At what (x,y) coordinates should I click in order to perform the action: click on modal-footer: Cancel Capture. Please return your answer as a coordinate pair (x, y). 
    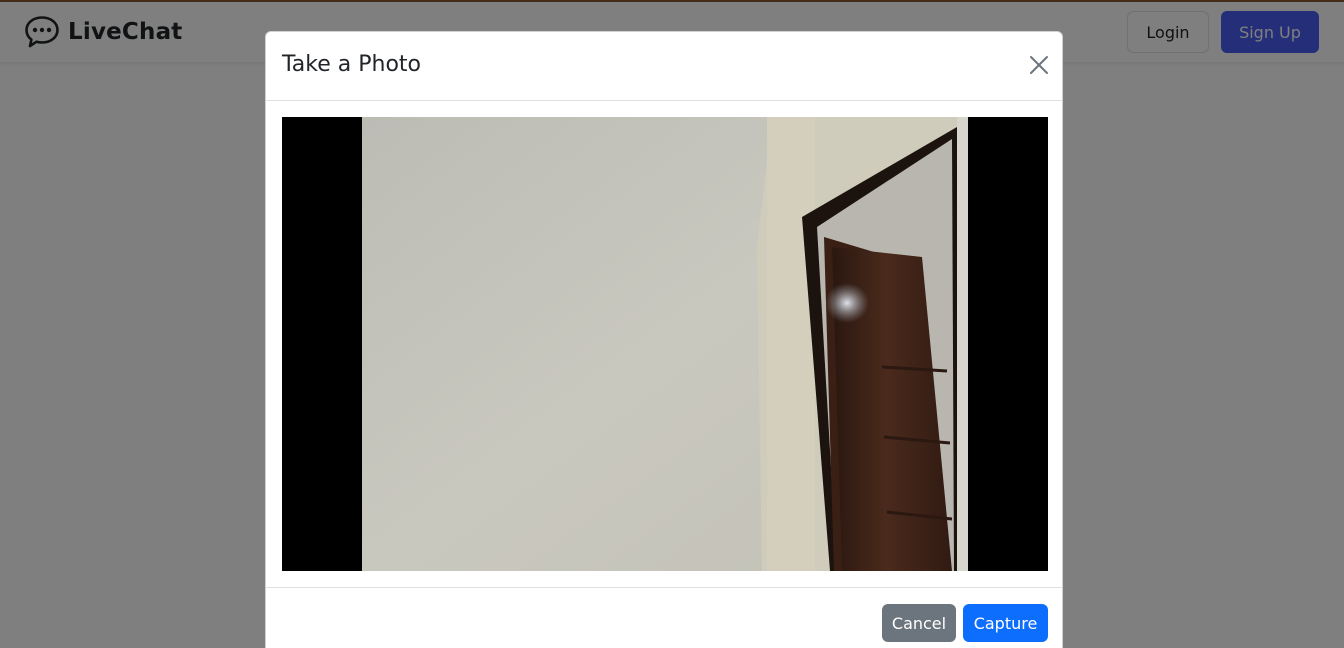
    Looking at the image, I should click on (664, 617).